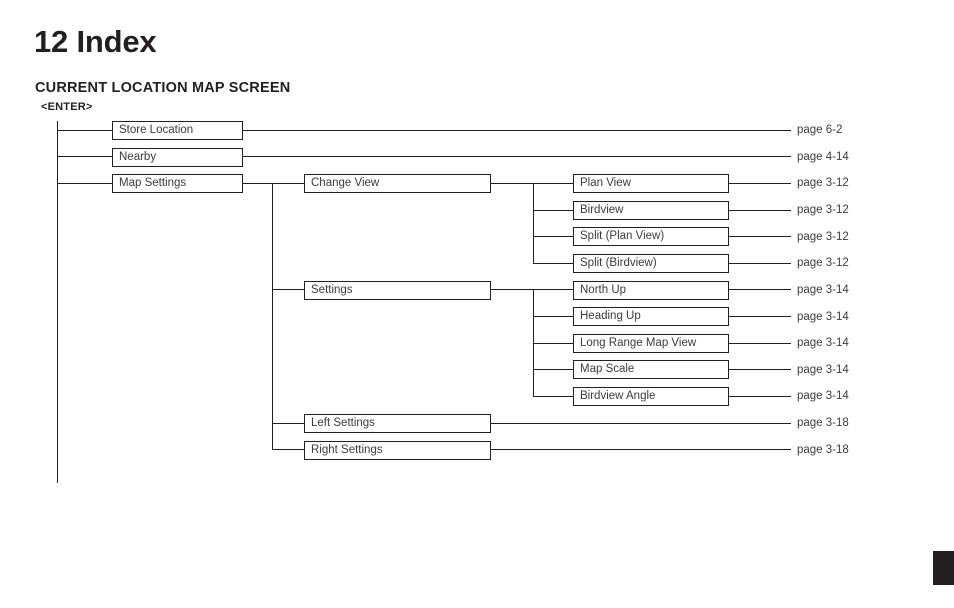 This screenshot has width=954, height=608. What do you see at coordinates (534, 222) in the screenshot?
I see `level3-changeview-spine` at bounding box center [534, 222].